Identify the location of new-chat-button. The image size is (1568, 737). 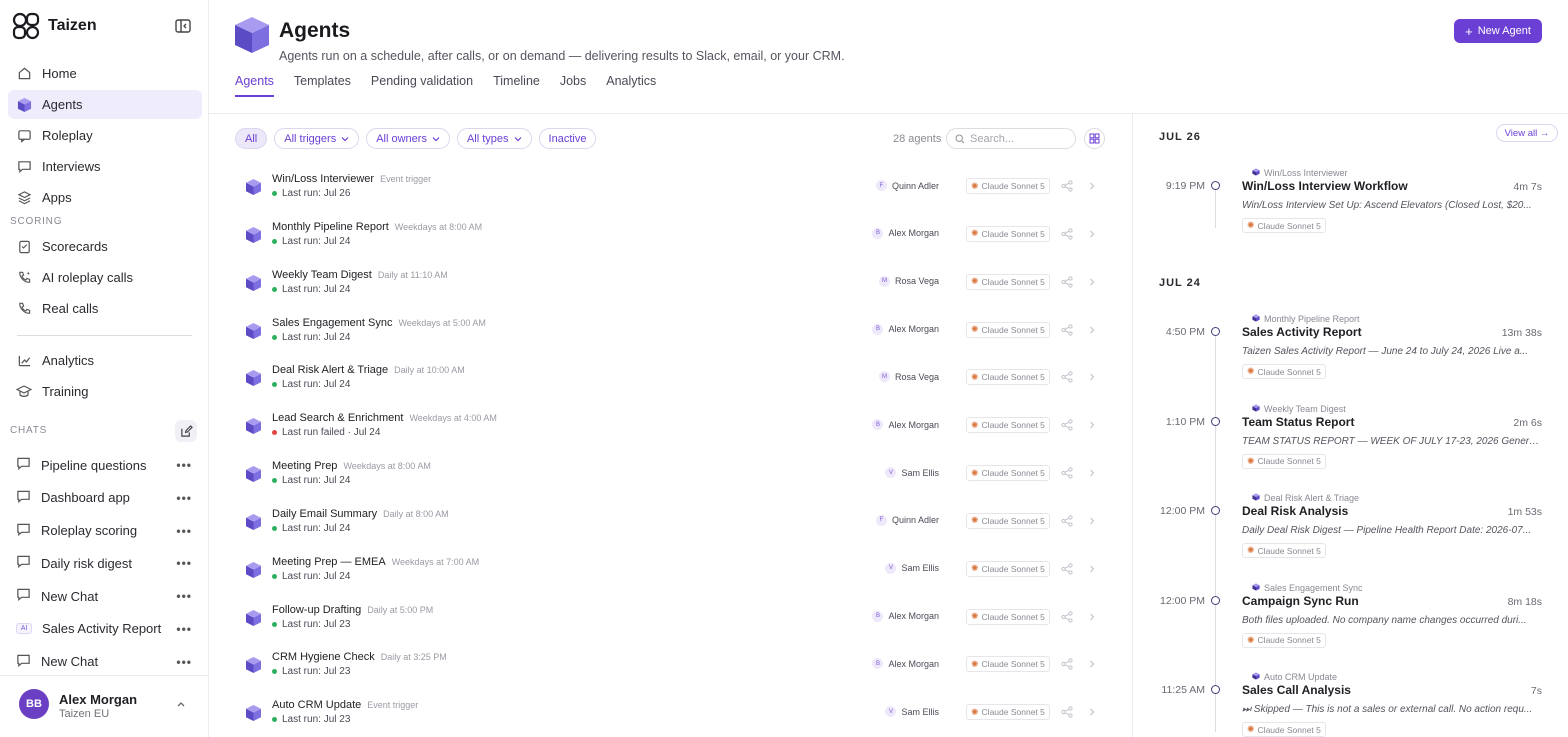
(186, 431).